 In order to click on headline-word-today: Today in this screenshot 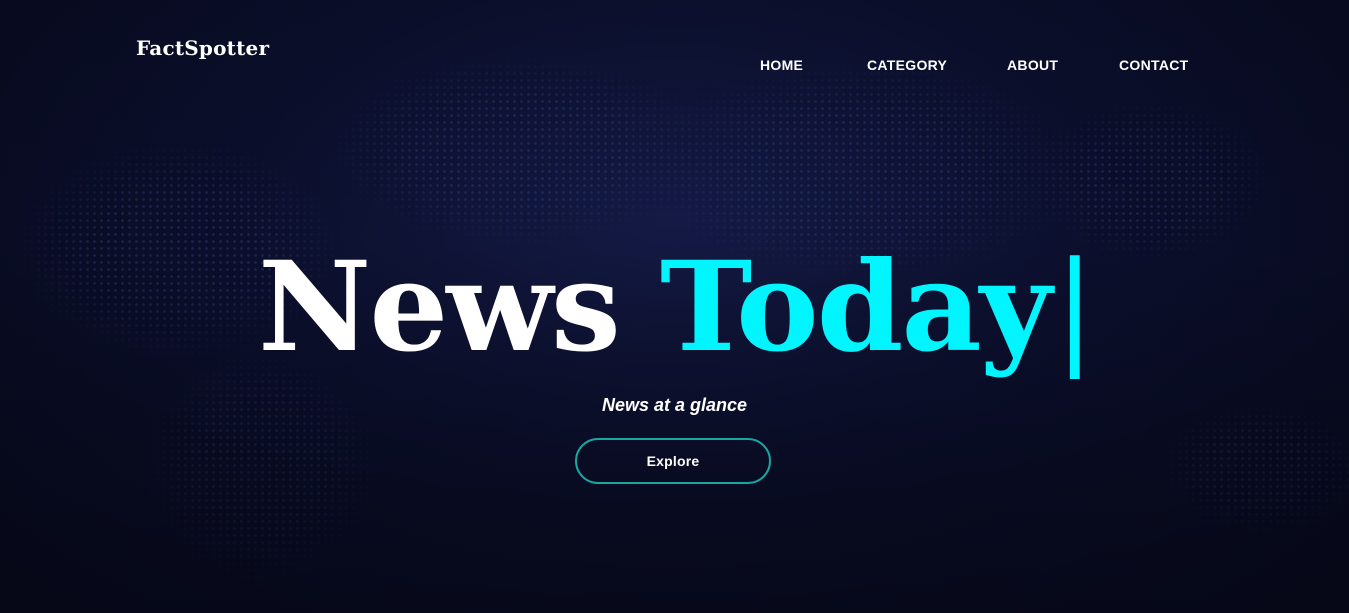, I will do `click(855, 307)`.